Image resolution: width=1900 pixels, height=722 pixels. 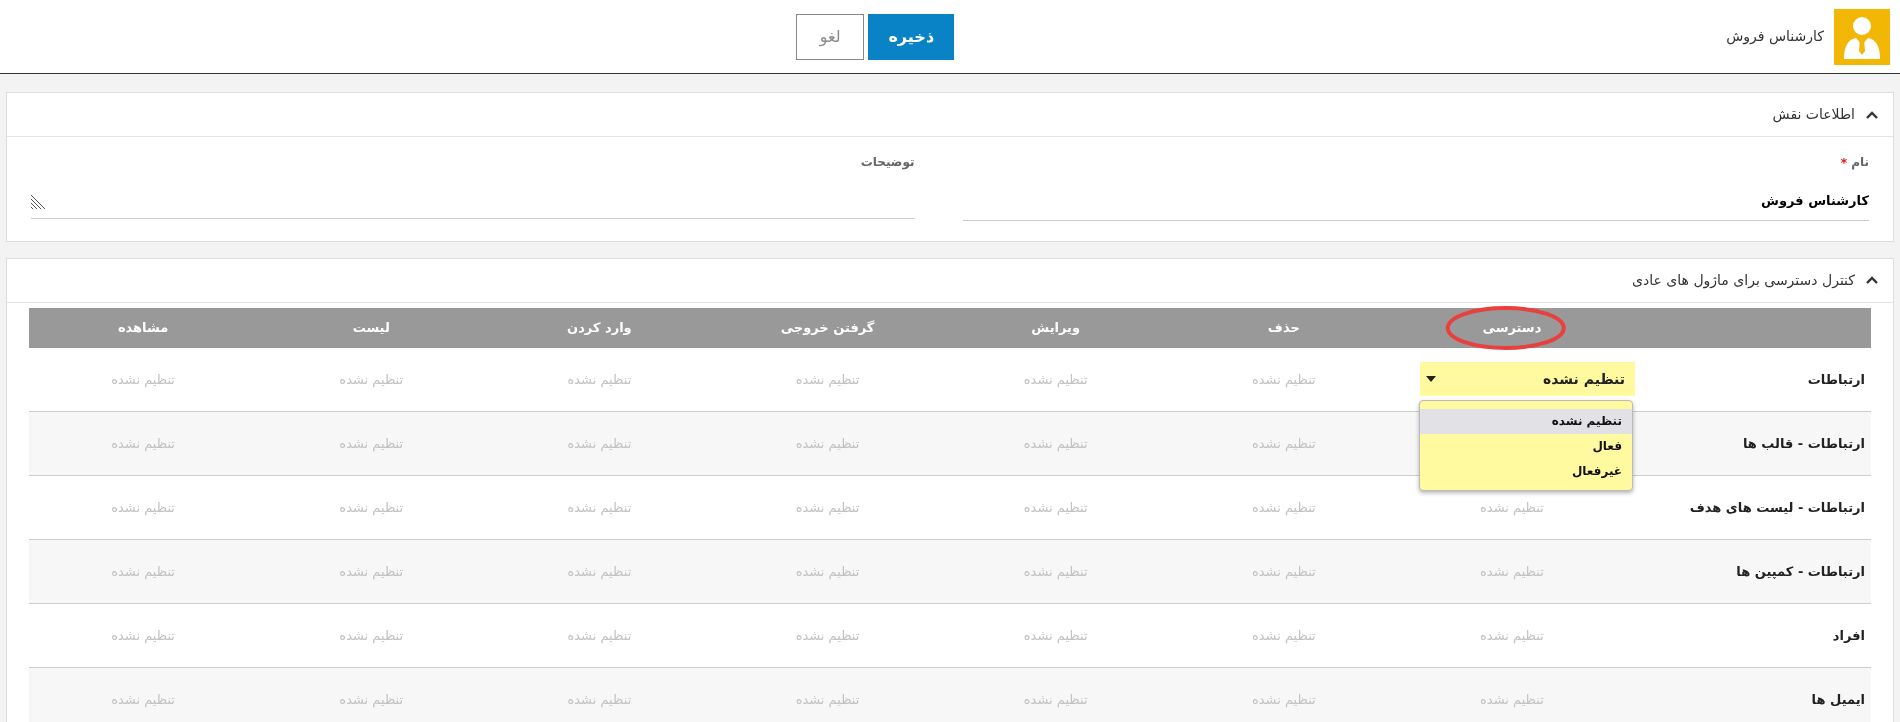 I want to click on name-field: کارشناس فروش, so click(x=1415, y=200).